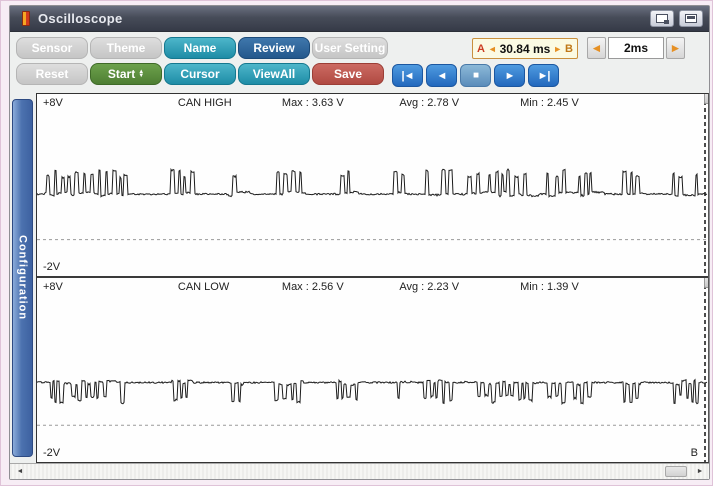  I want to click on scroll-left-button: ◄, so click(20, 471).